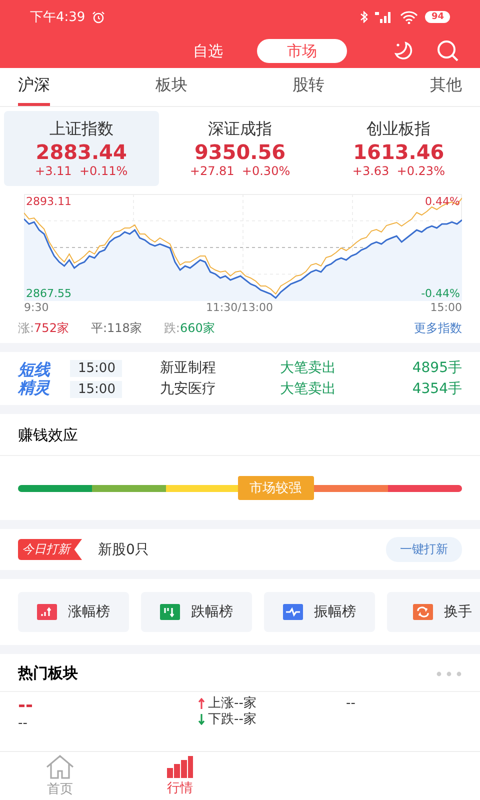 The height and width of the screenshot is (800, 480). What do you see at coordinates (188, 389) in the screenshot?
I see `stock-name: 九安医疗` at bounding box center [188, 389].